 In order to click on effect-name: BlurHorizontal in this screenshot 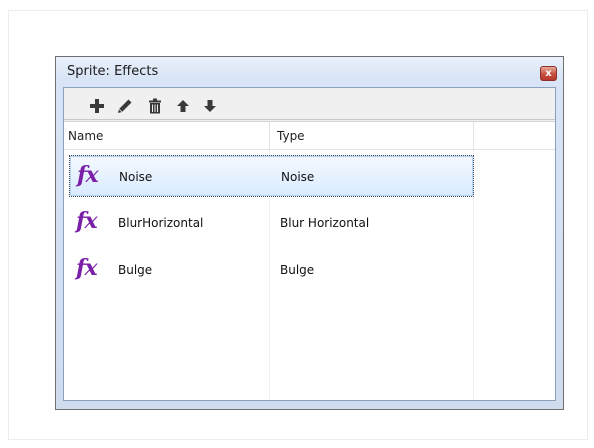, I will do `click(161, 223)`.